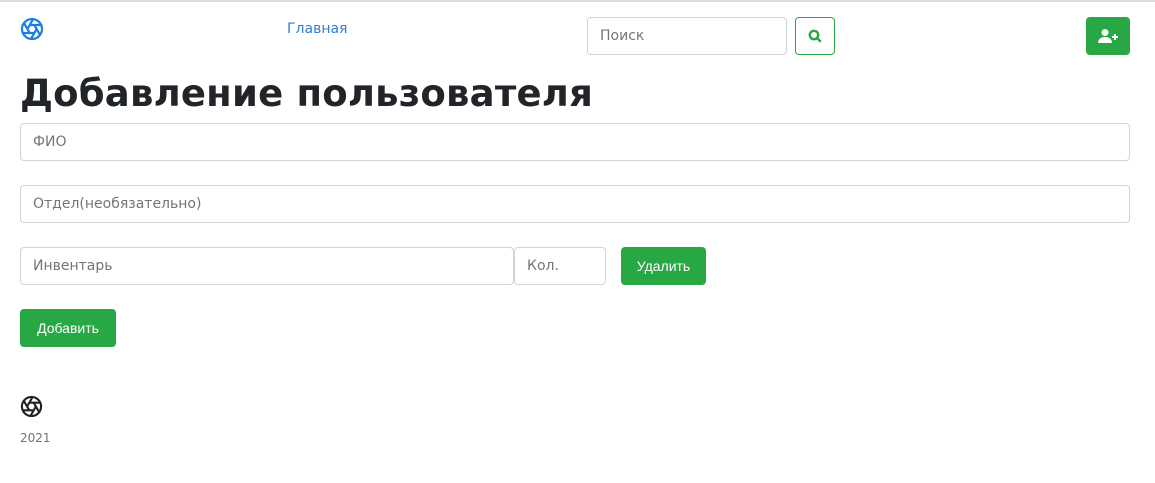 This screenshot has height=483, width=1155. I want to click on nav-home-link: Главная, so click(317, 29).